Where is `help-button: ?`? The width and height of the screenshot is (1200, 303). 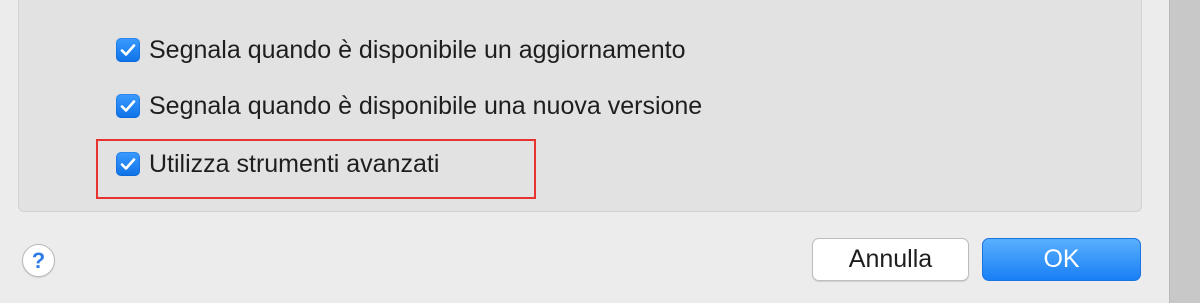 help-button: ? is located at coordinates (38, 260).